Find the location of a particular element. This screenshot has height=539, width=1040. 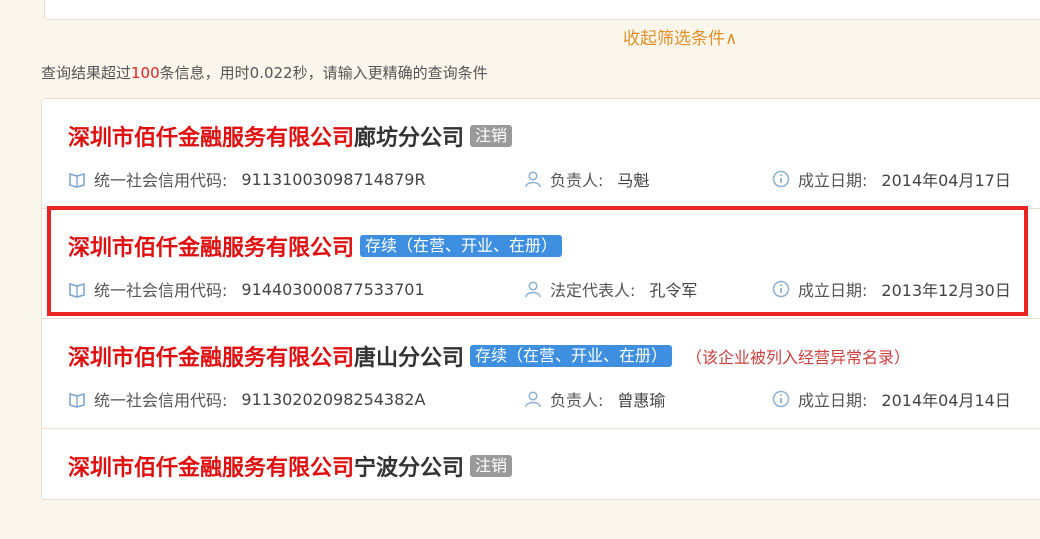

person-value: 曾惠瑜 is located at coordinates (641, 399).